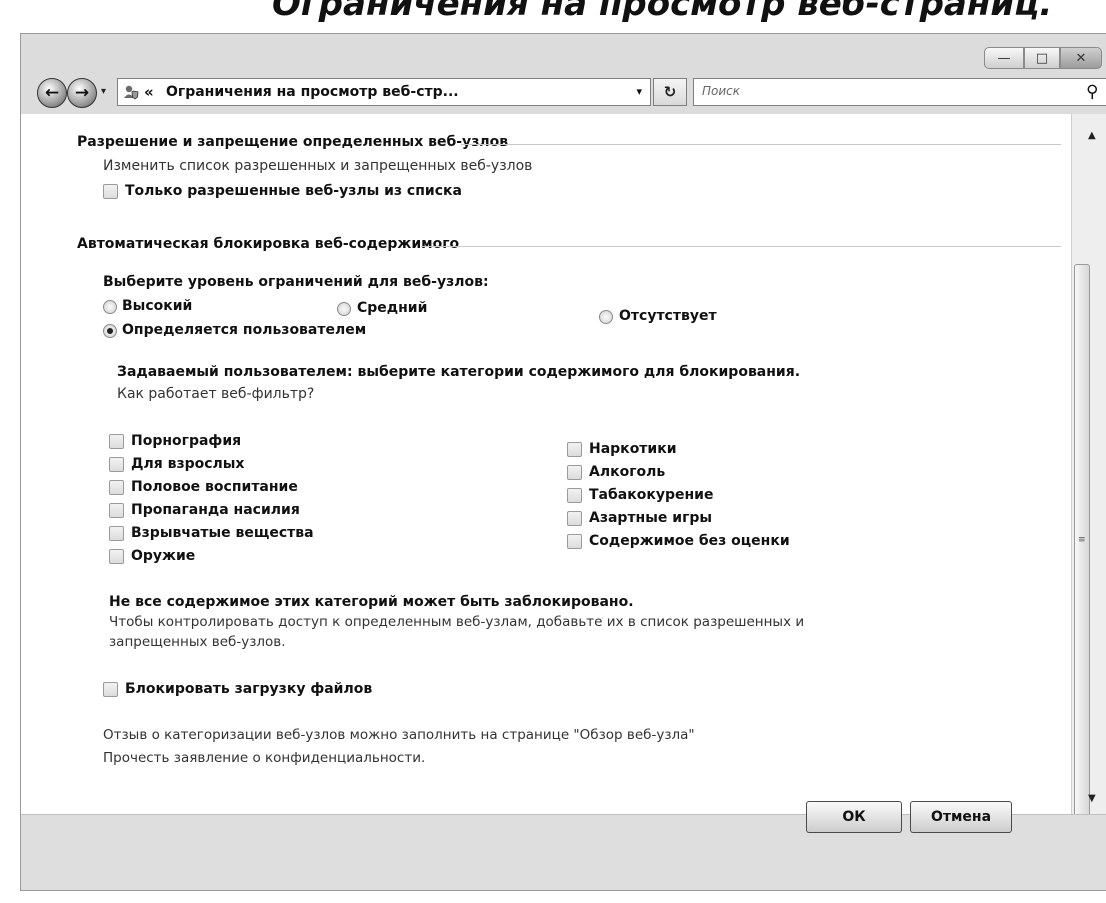  Describe the element at coordinates (1092, 135) in the screenshot. I see `scroll-up-icon: ▲` at that location.